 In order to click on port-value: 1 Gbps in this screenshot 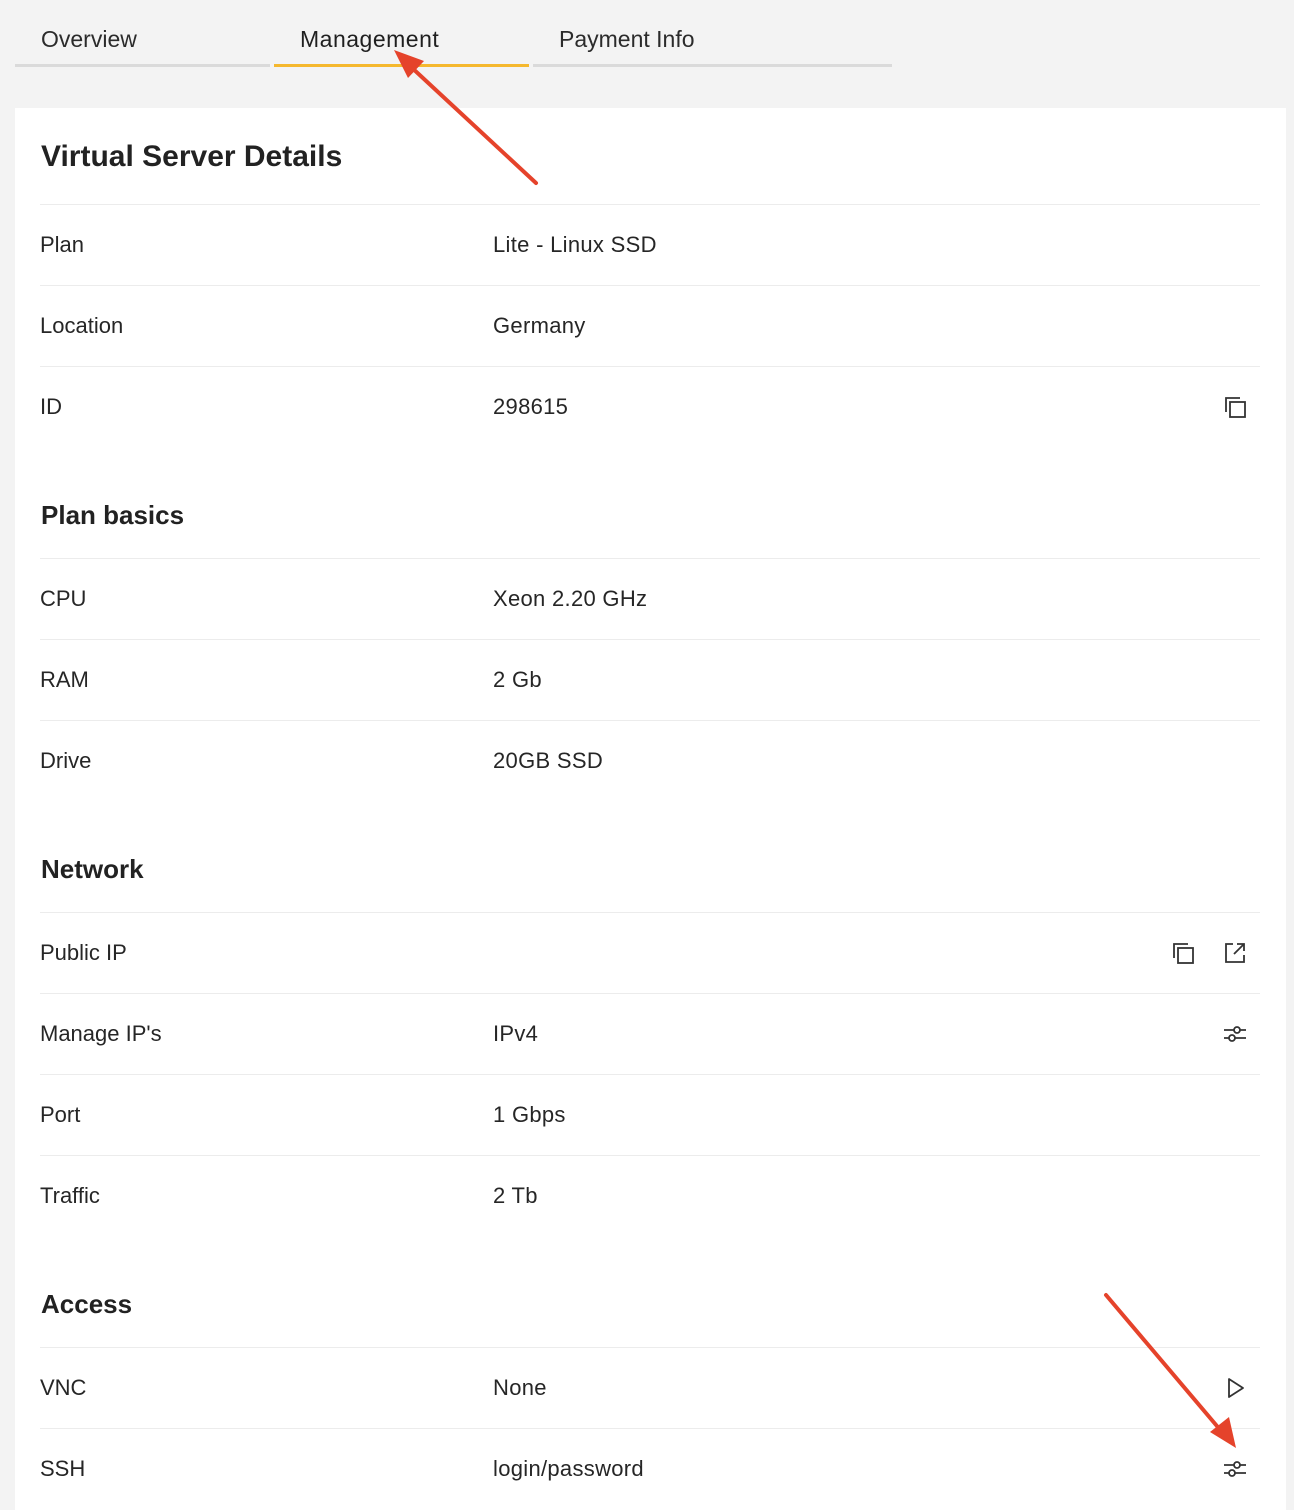, I will do `click(529, 1114)`.